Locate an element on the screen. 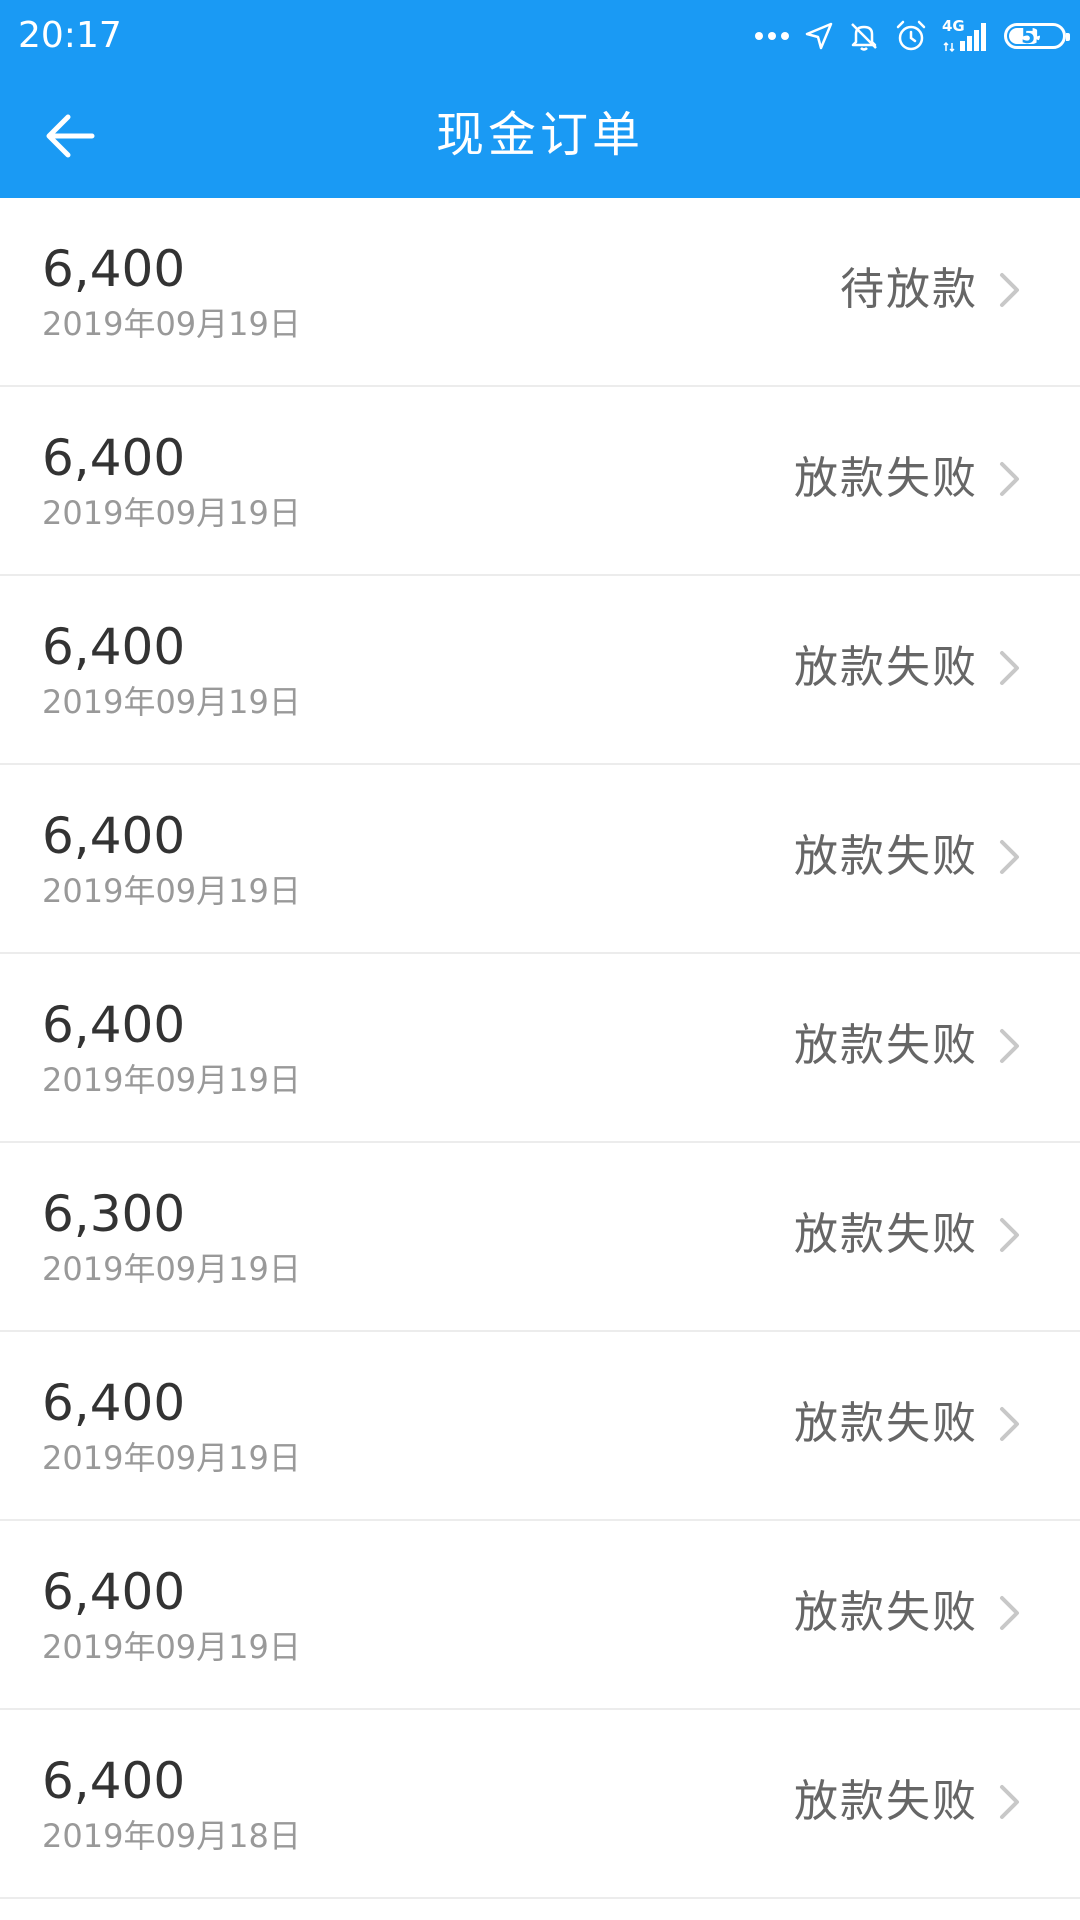 This screenshot has width=1080, height=1920. app-bar: 现金订单 is located at coordinates (540, 135).